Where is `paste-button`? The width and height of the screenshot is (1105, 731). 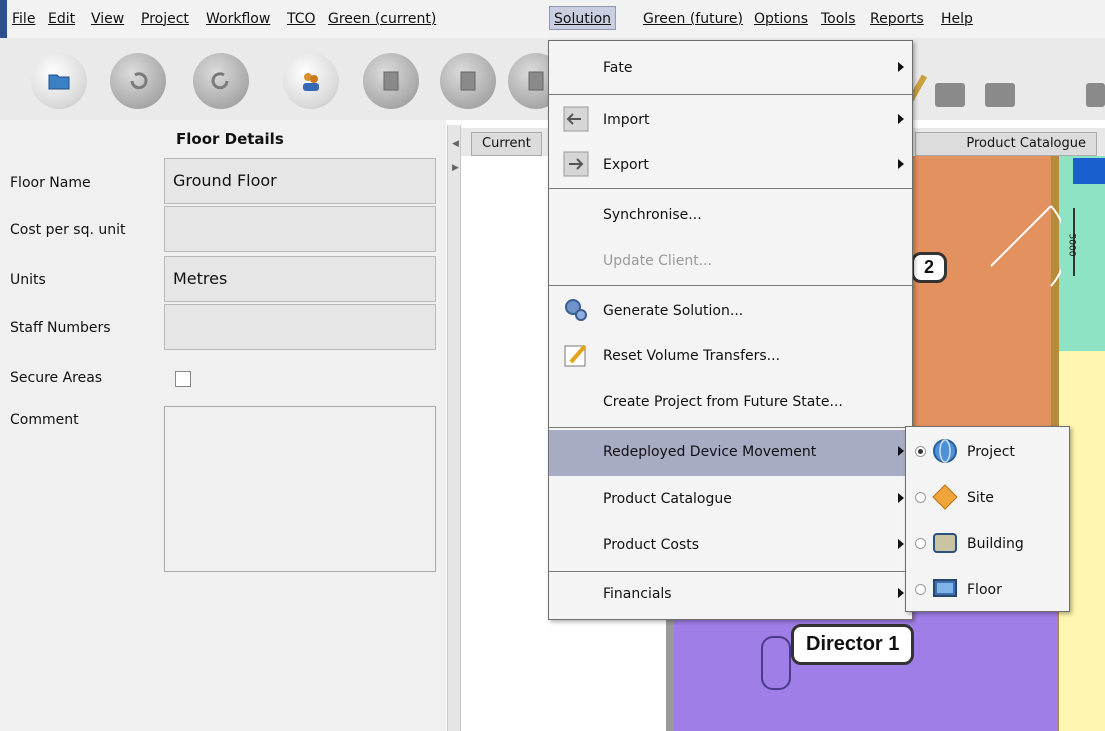
paste-button is located at coordinates (468, 81).